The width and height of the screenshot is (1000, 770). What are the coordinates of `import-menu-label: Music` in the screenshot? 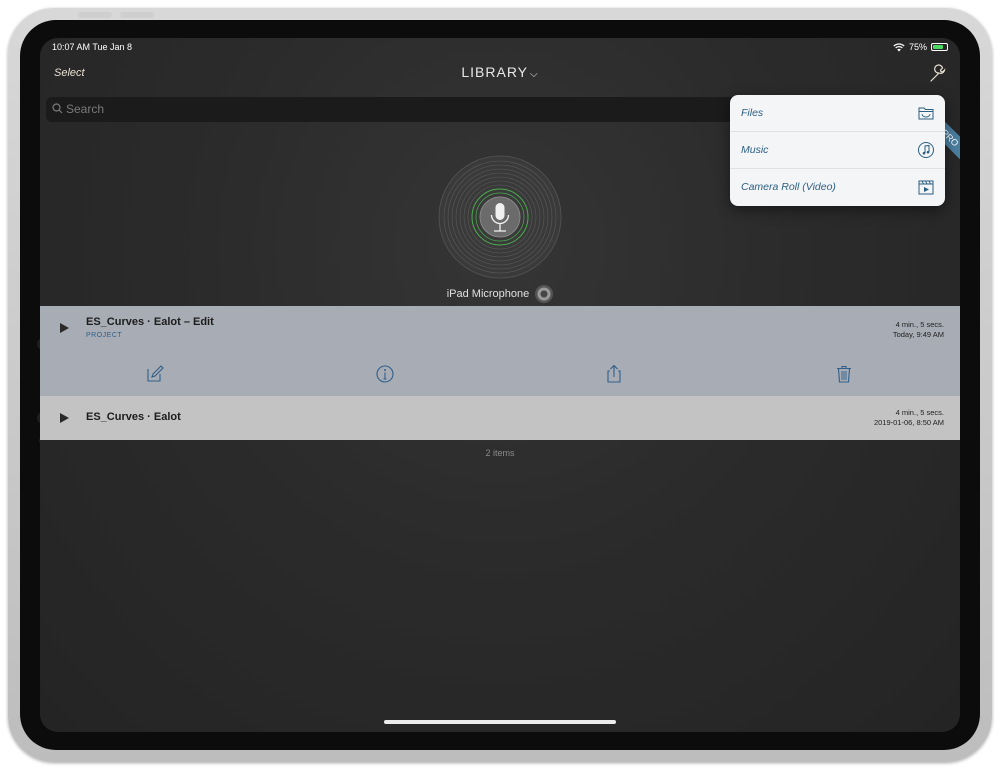 It's located at (755, 150).